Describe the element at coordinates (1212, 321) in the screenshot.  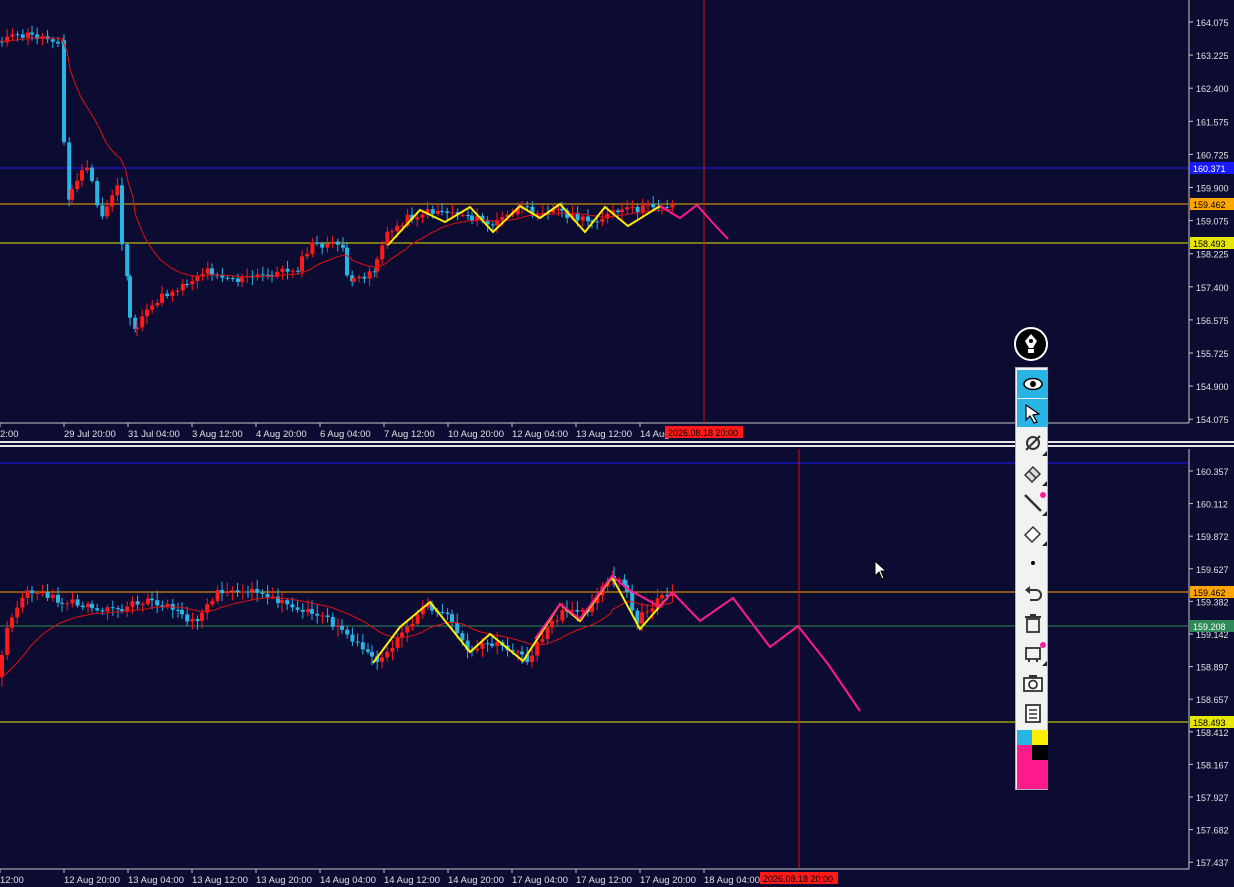
I see `price-tick-label: 156.575` at that location.